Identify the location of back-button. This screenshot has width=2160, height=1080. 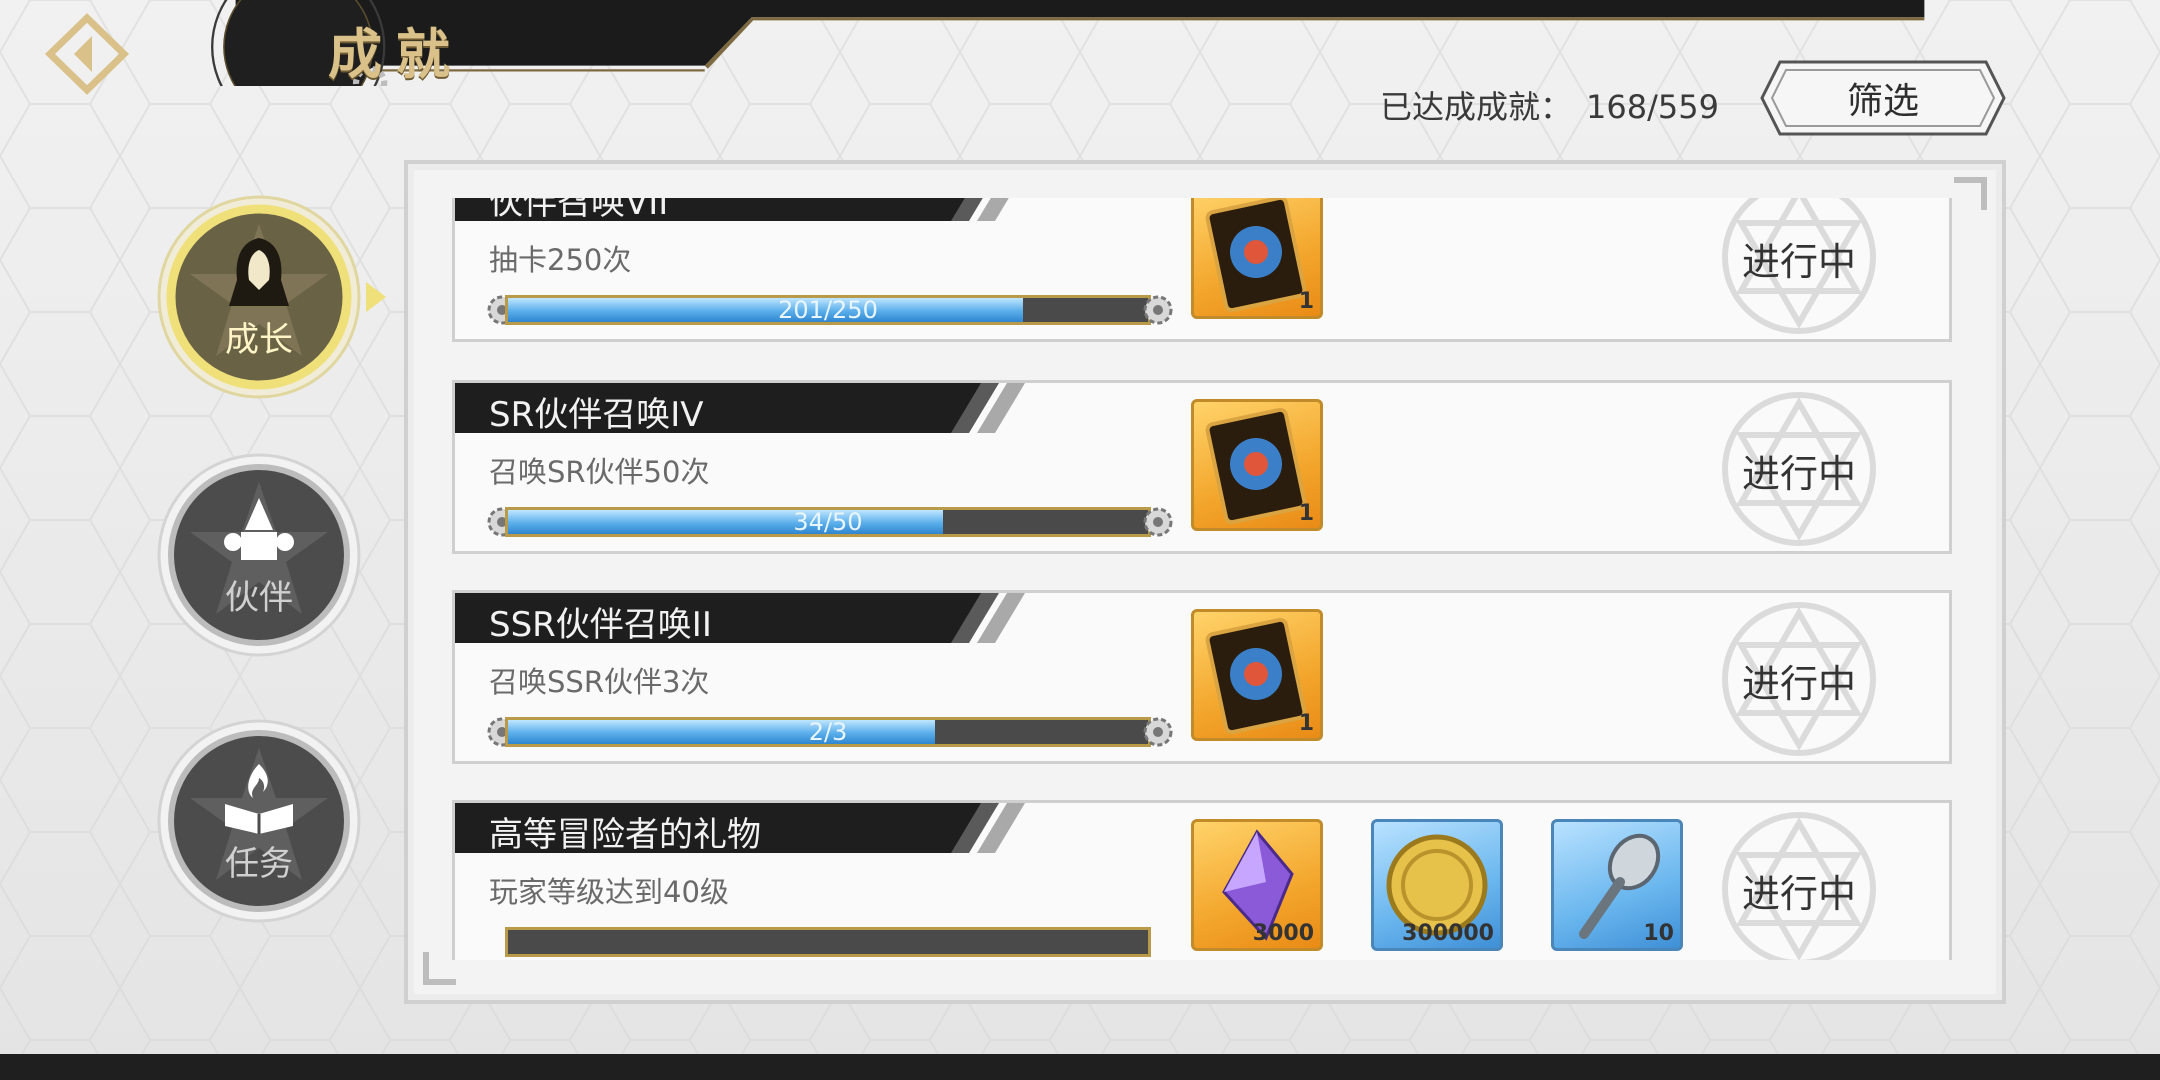
(87, 54).